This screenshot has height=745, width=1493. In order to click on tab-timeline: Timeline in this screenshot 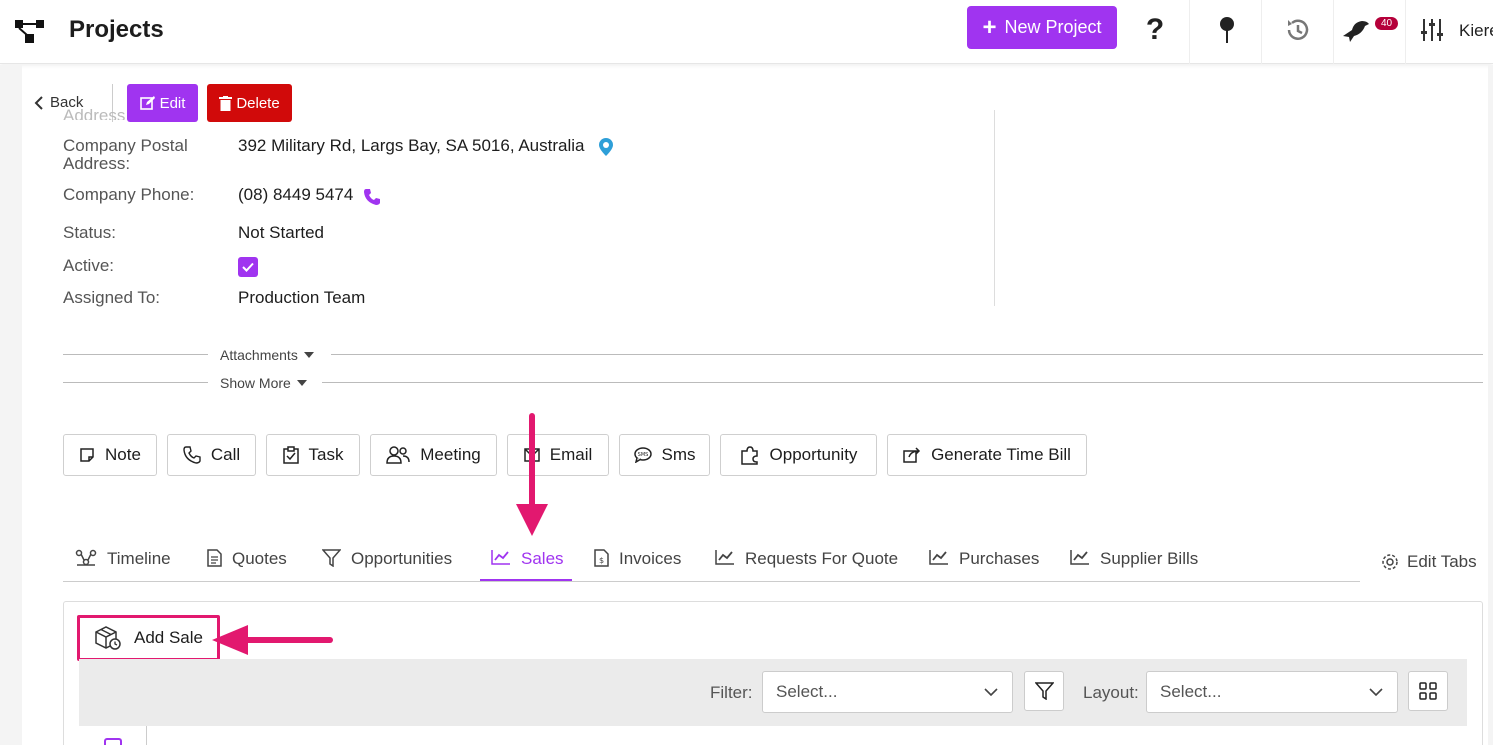, I will do `click(123, 565)`.